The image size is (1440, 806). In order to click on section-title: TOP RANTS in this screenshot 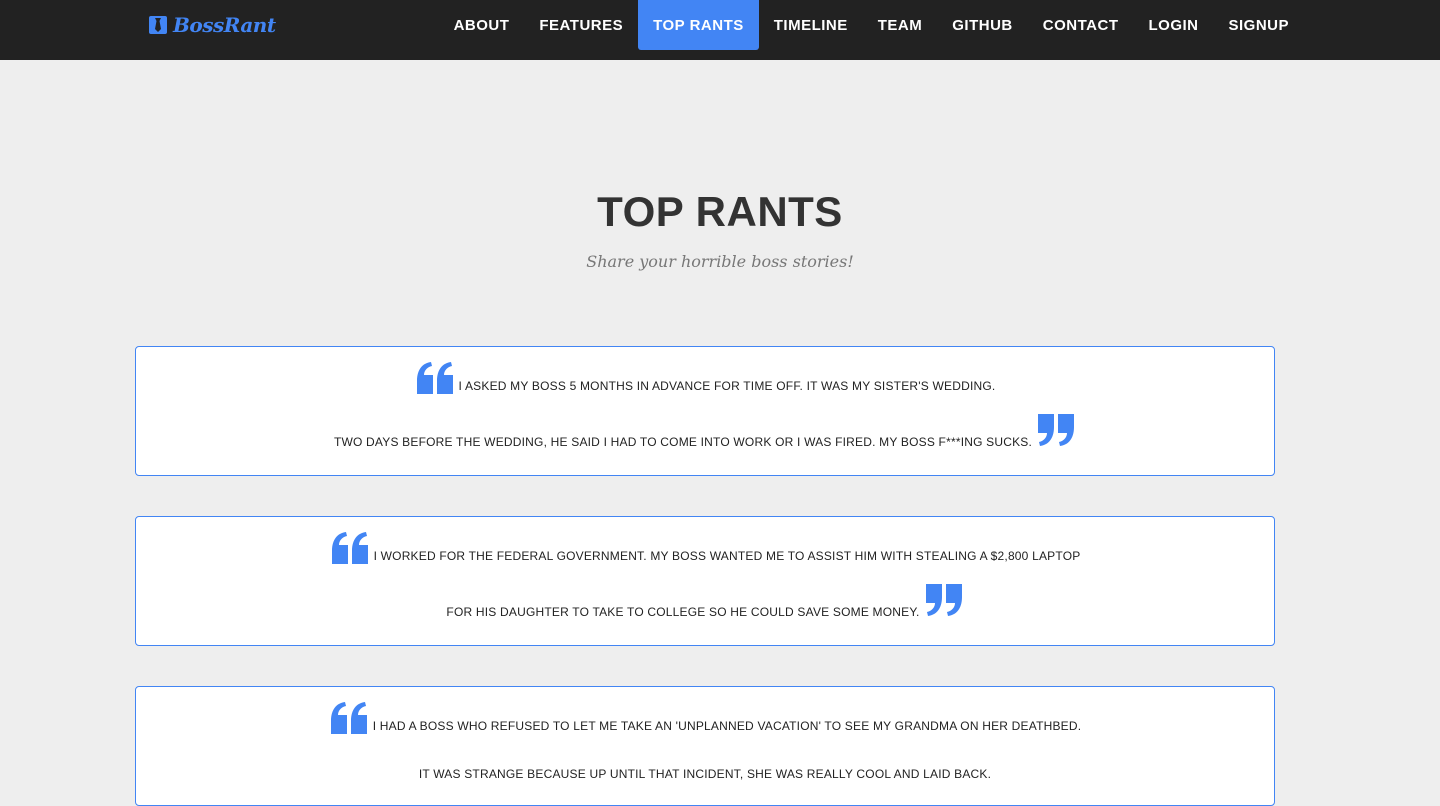, I will do `click(720, 211)`.